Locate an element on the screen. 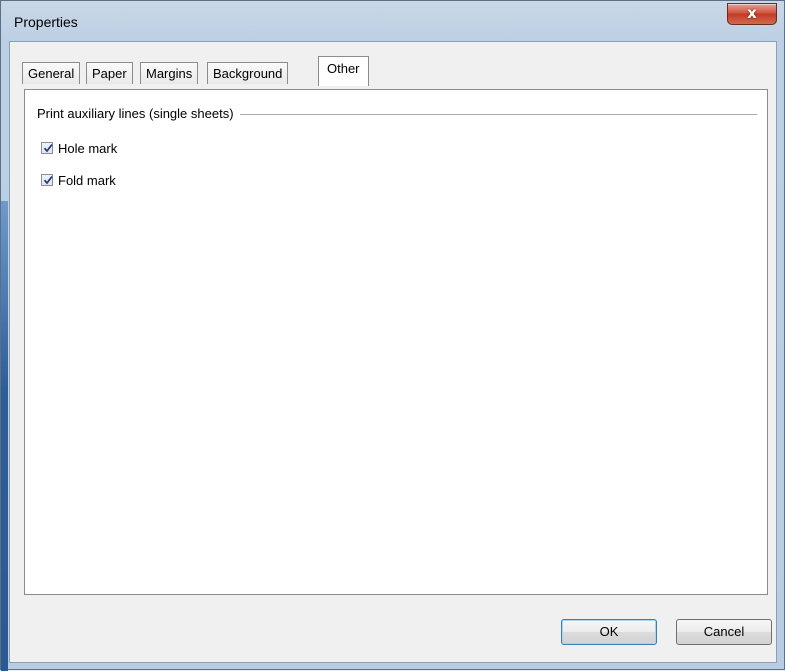 The width and height of the screenshot is (785, 671). group-title: Print auxiliary lines (single sheets) is located at coordinates (138, 113).